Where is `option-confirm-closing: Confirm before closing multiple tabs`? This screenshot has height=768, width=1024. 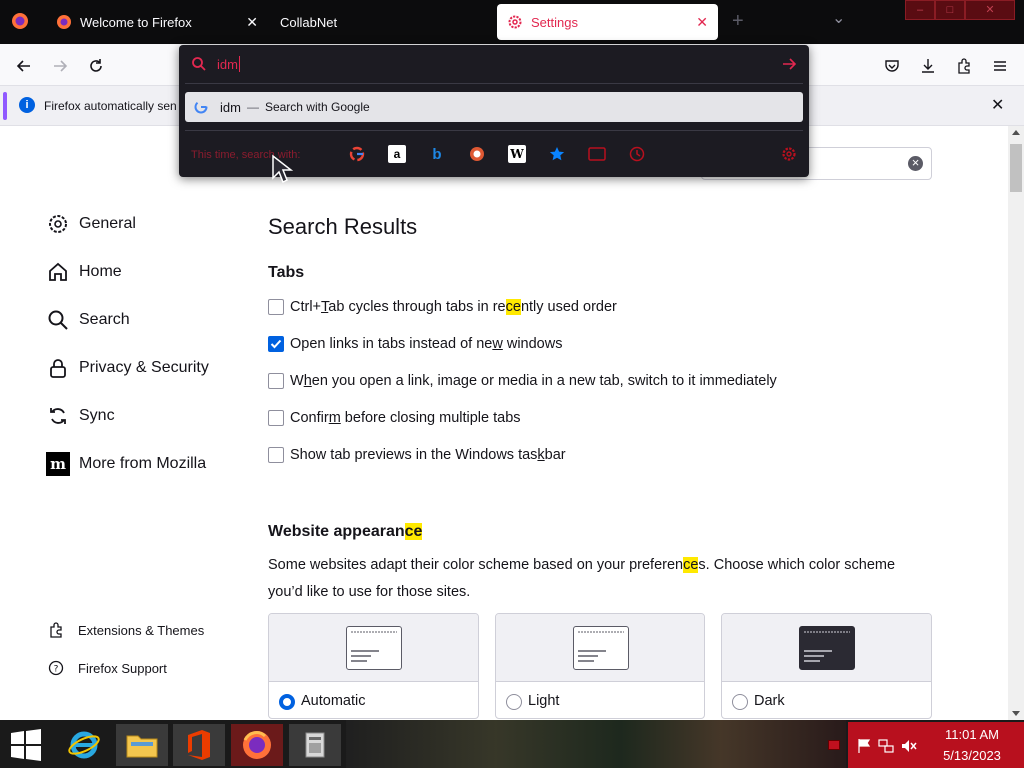
option-confirm-closing: Confirm before closing multiple tabs is located at coordinates (394, 418).